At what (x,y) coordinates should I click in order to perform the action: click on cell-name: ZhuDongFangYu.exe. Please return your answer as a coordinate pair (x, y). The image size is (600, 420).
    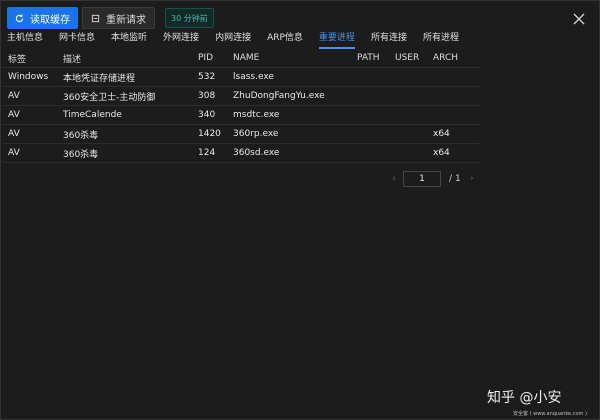
    Looking at the image, I should click on (279, 96).